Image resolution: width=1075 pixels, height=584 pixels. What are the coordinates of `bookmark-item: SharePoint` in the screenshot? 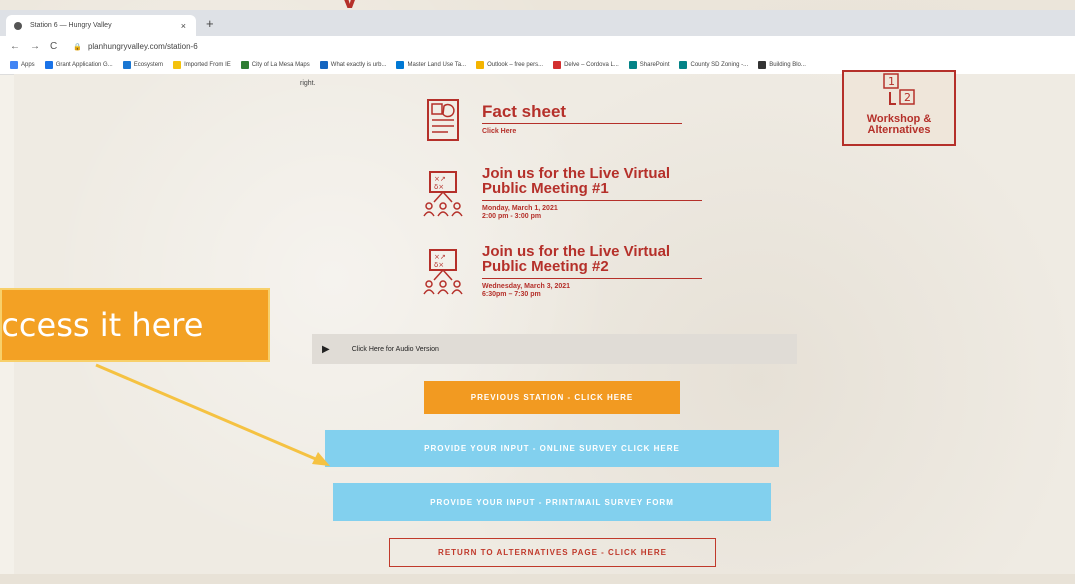 It's located at (649, 65).